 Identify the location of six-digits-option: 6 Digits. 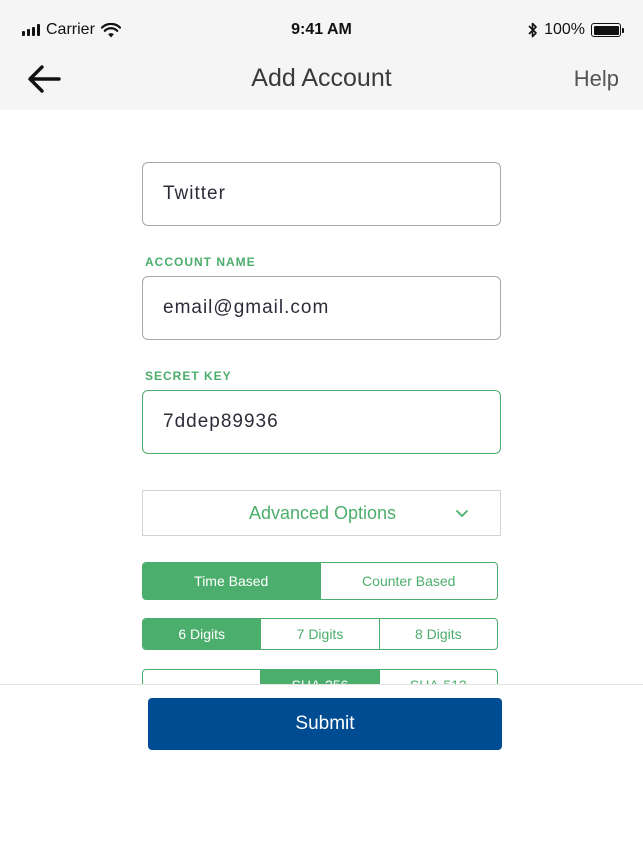
(202, 634).